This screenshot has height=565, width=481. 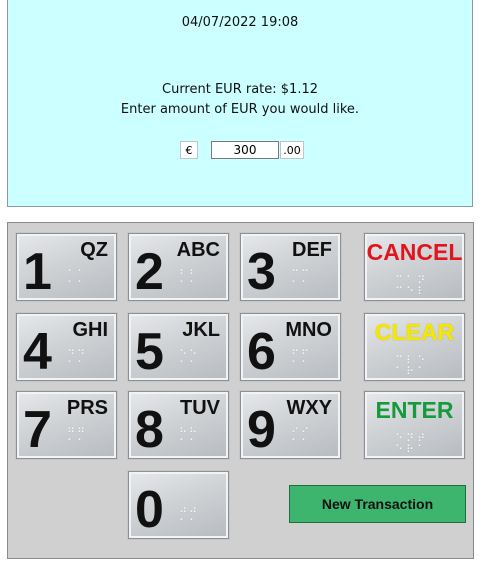 What do you see at coordinates (178, 347) in the screenshot?
I see `key-5: 5 JKL ⠑⠑ ⠁⠁` at bounding box center [178, 347].